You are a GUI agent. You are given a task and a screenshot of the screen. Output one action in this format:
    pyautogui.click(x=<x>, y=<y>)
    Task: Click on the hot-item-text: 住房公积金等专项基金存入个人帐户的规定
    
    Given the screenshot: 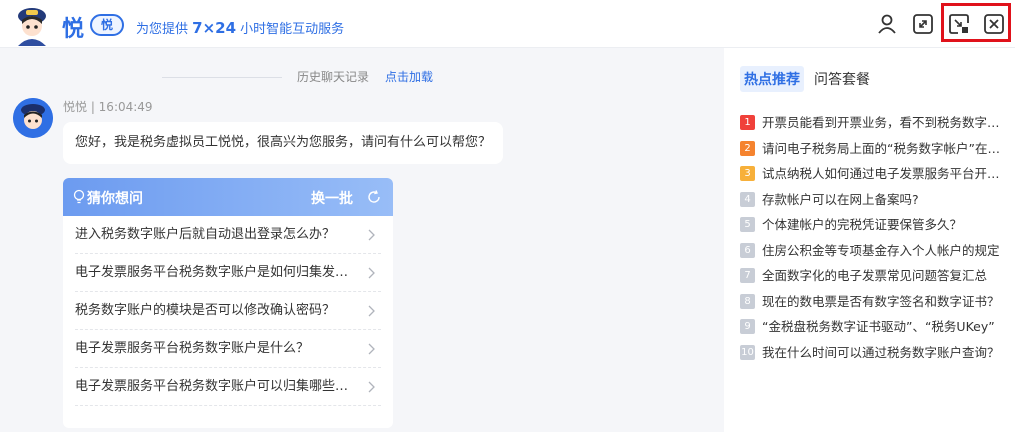 What is the action you would take?
    pyautogui.click(x=881, y=250)
    